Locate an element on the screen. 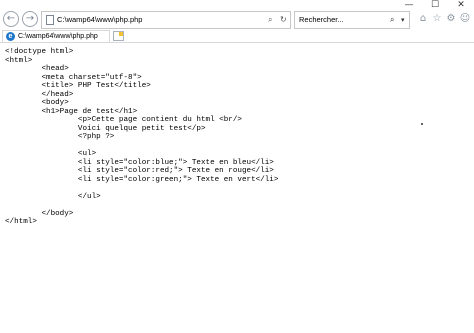  smiley-feedback-icon: ☺ is located at coordinates (465, 19).